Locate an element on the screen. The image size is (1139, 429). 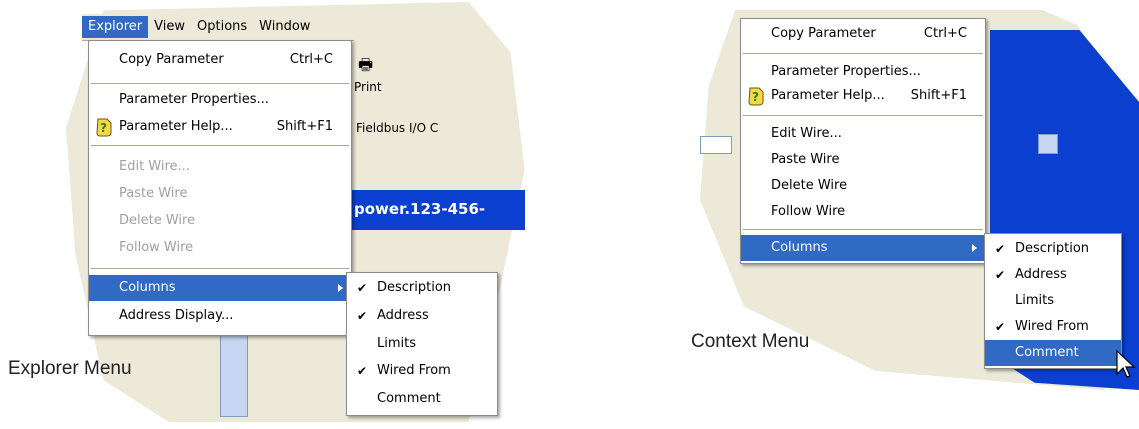
mouse-cursor-icon is located at coordinates (1126, 364).